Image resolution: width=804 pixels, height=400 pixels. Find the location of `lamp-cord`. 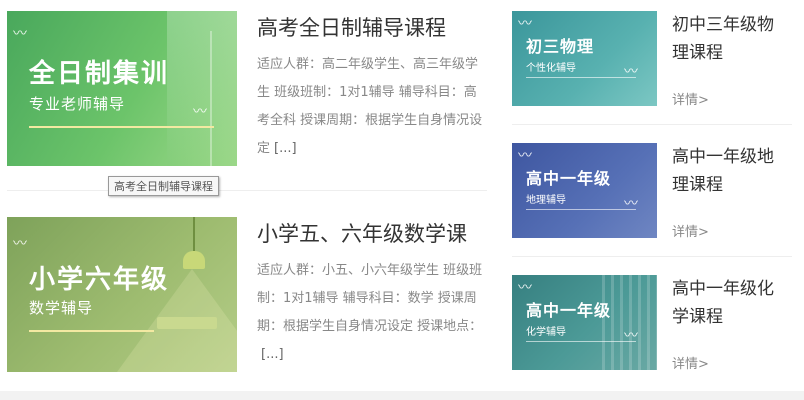

lamp-cord is located at coordinates (194, 234).